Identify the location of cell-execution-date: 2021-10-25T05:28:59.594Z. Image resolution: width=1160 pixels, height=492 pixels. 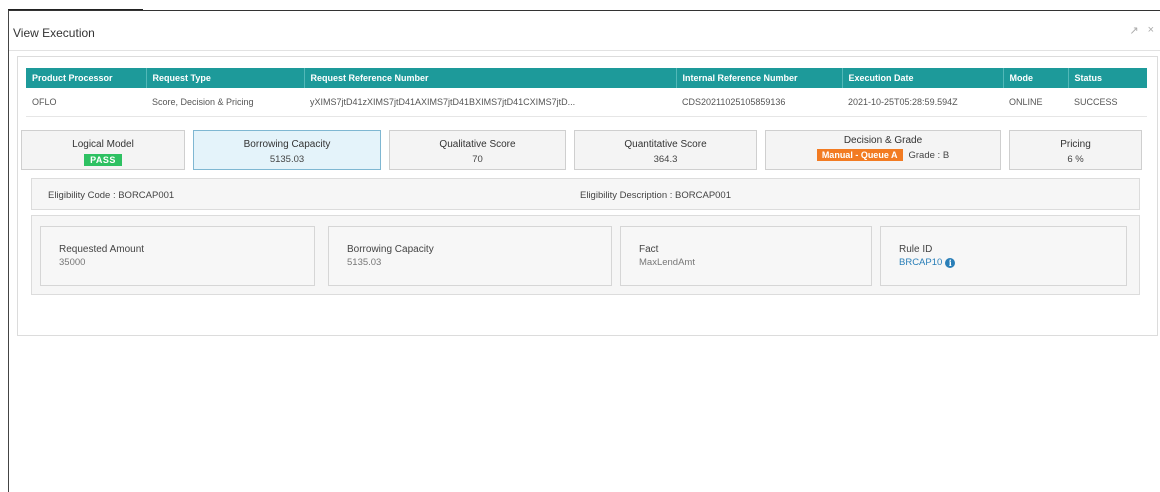
(922, 102).